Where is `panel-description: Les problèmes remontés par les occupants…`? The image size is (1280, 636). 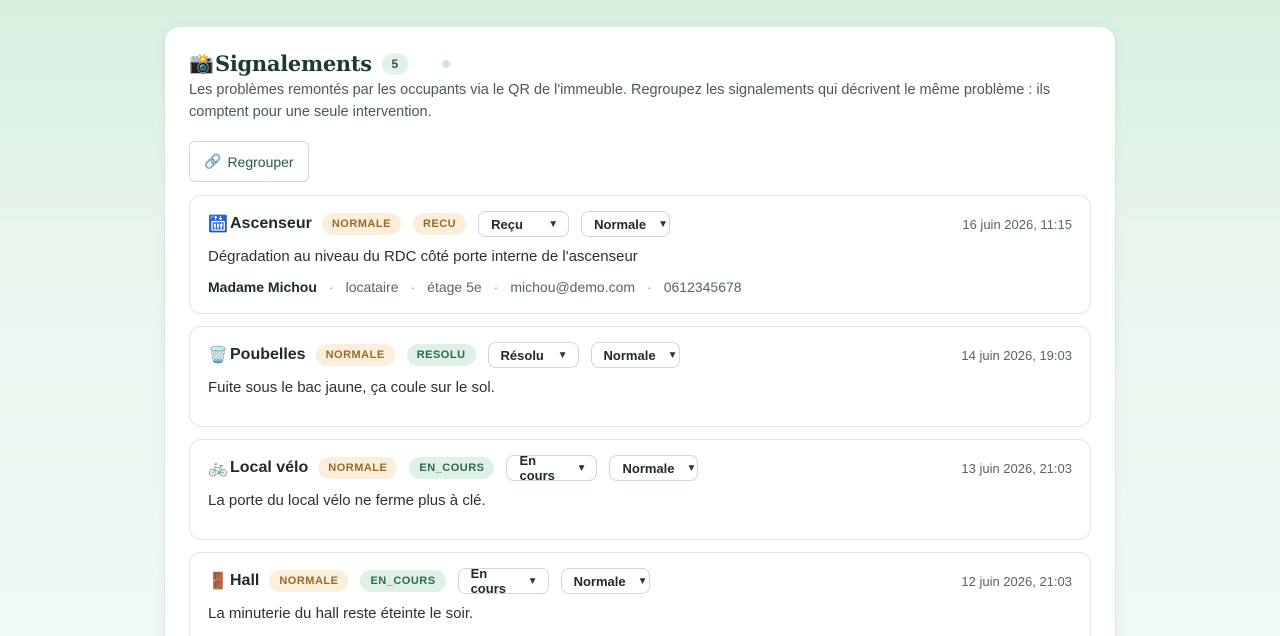 panel-description: Les problèmes remontés par les occupants… is located at coordinates (620, 101).